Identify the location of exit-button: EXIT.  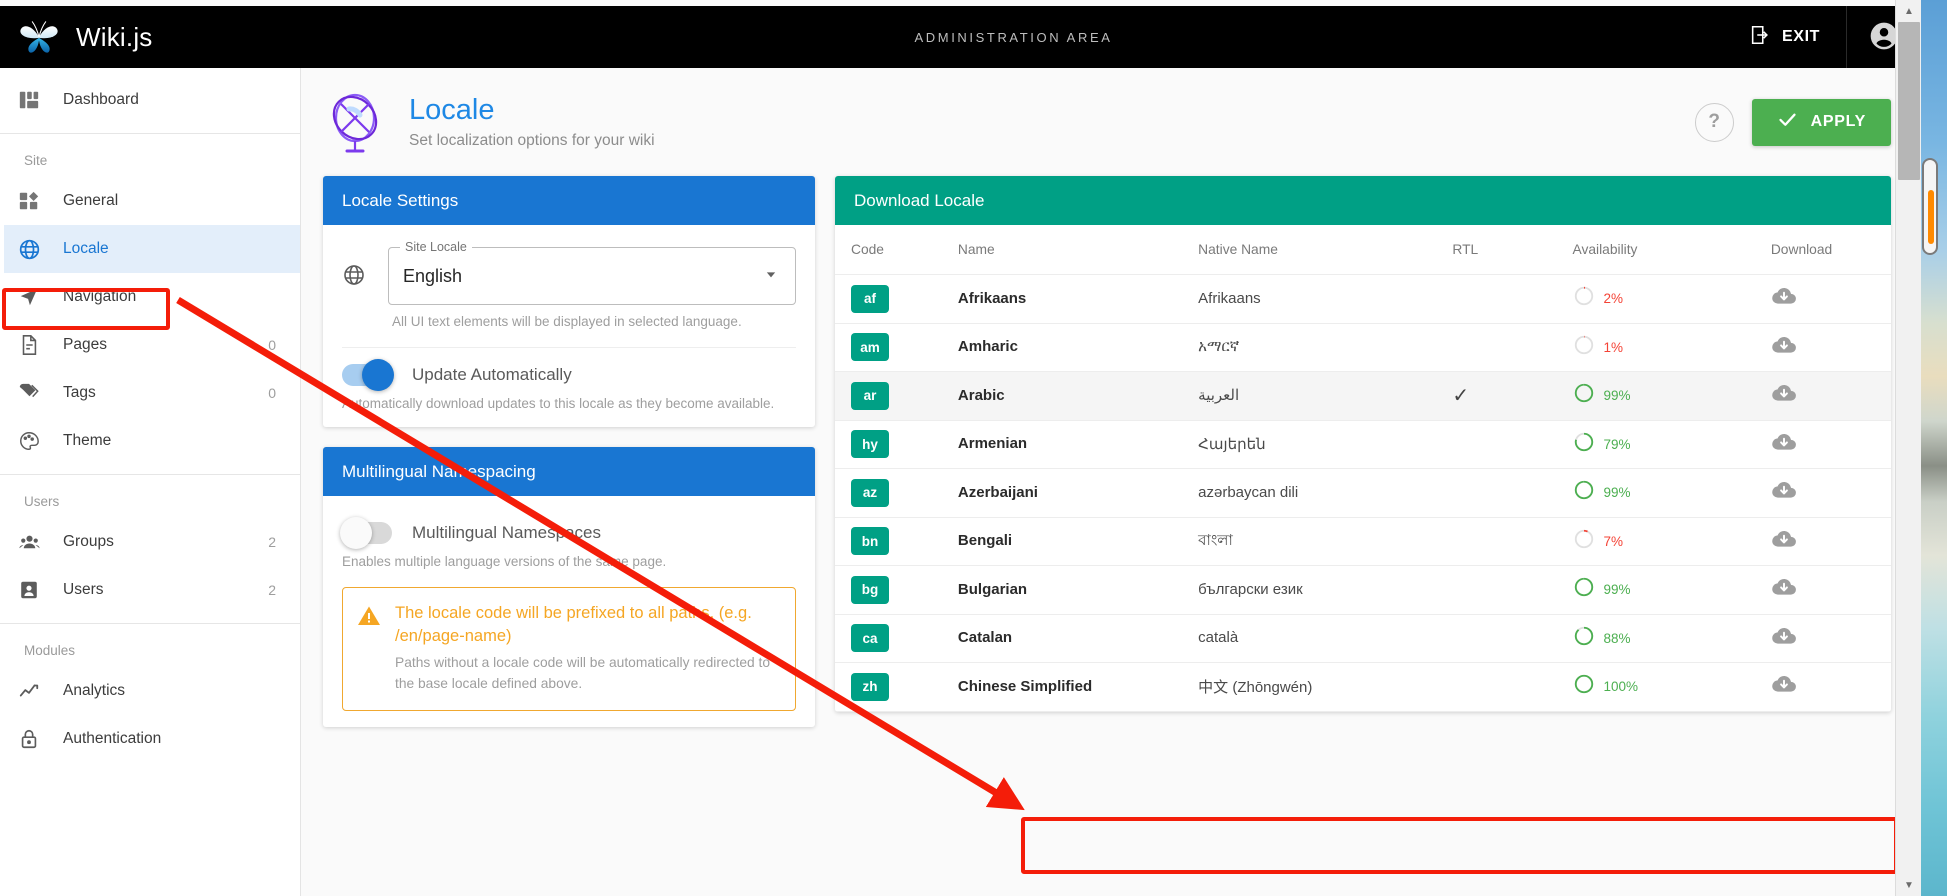
(1786, 37).